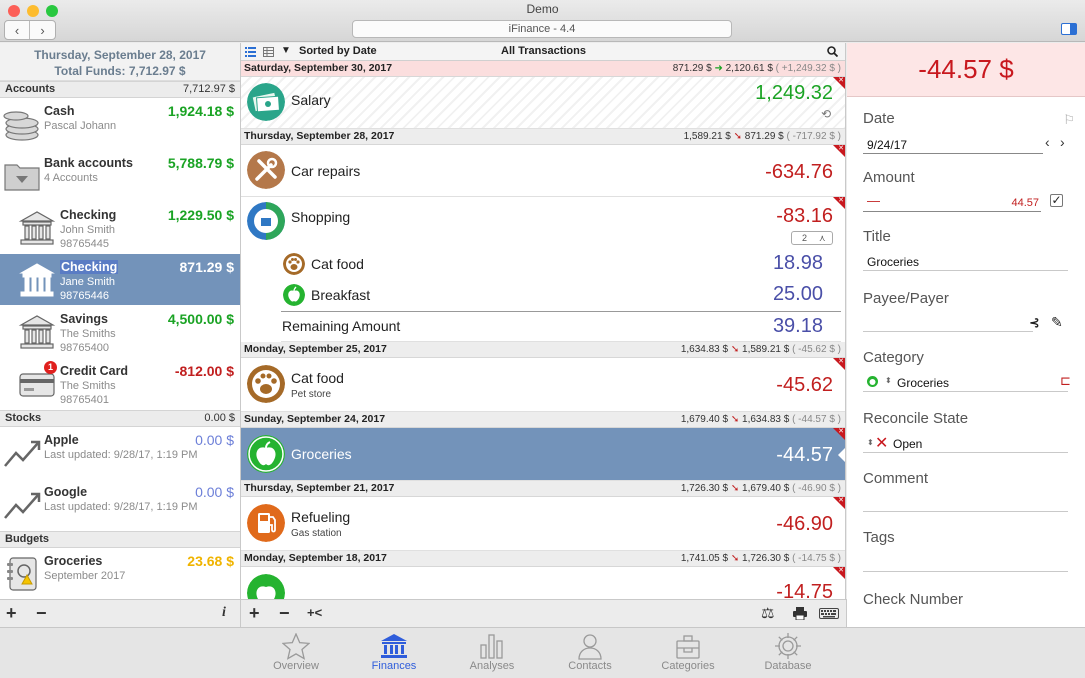 This screenshot has width=1085, height=678. I want to click on tab-finances: Finances, so click(394, 652).